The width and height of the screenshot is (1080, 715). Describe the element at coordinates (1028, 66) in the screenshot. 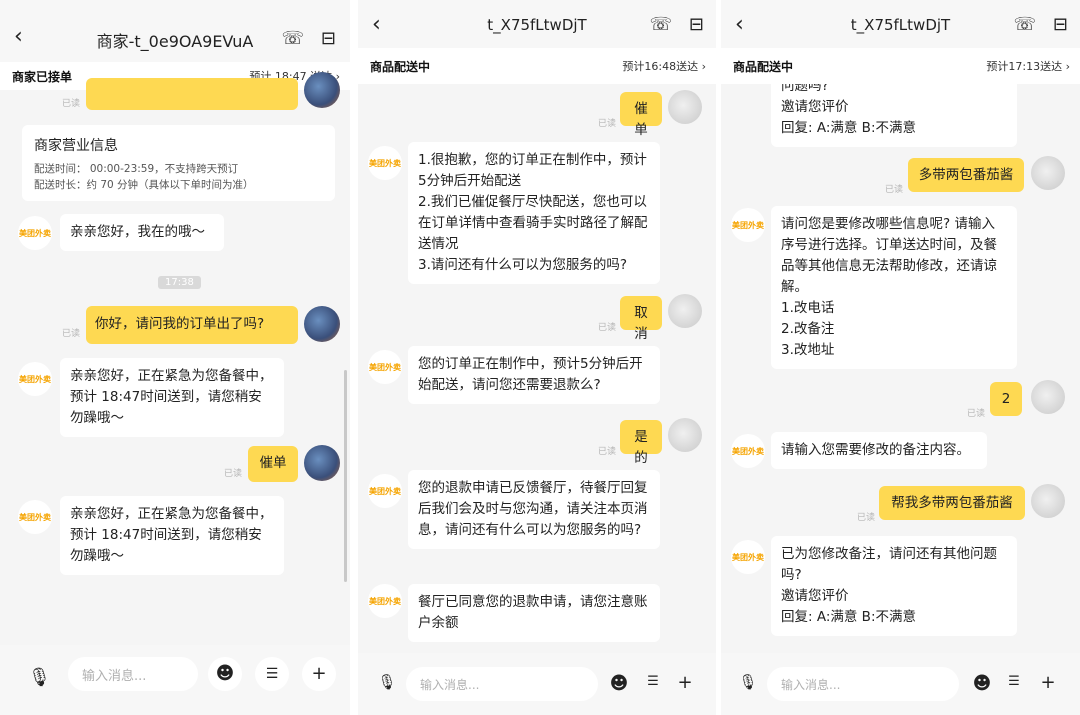

I see `eta-link: 预计17:13送达 ›` at that location.